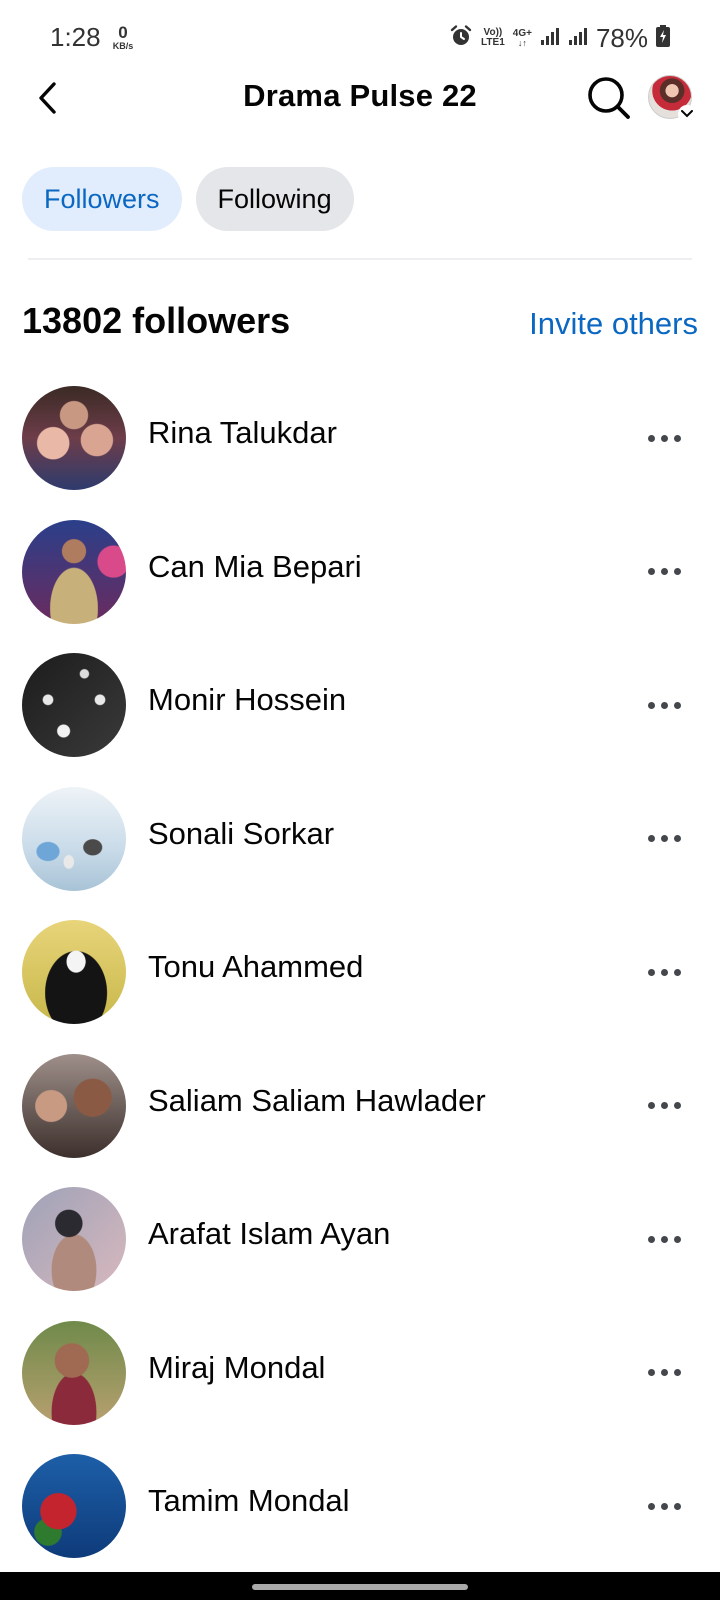  What do you see at coordinates (687, 114) in the screenshot?
I see `chevron-down-icon` at bounding box center [687, 114].